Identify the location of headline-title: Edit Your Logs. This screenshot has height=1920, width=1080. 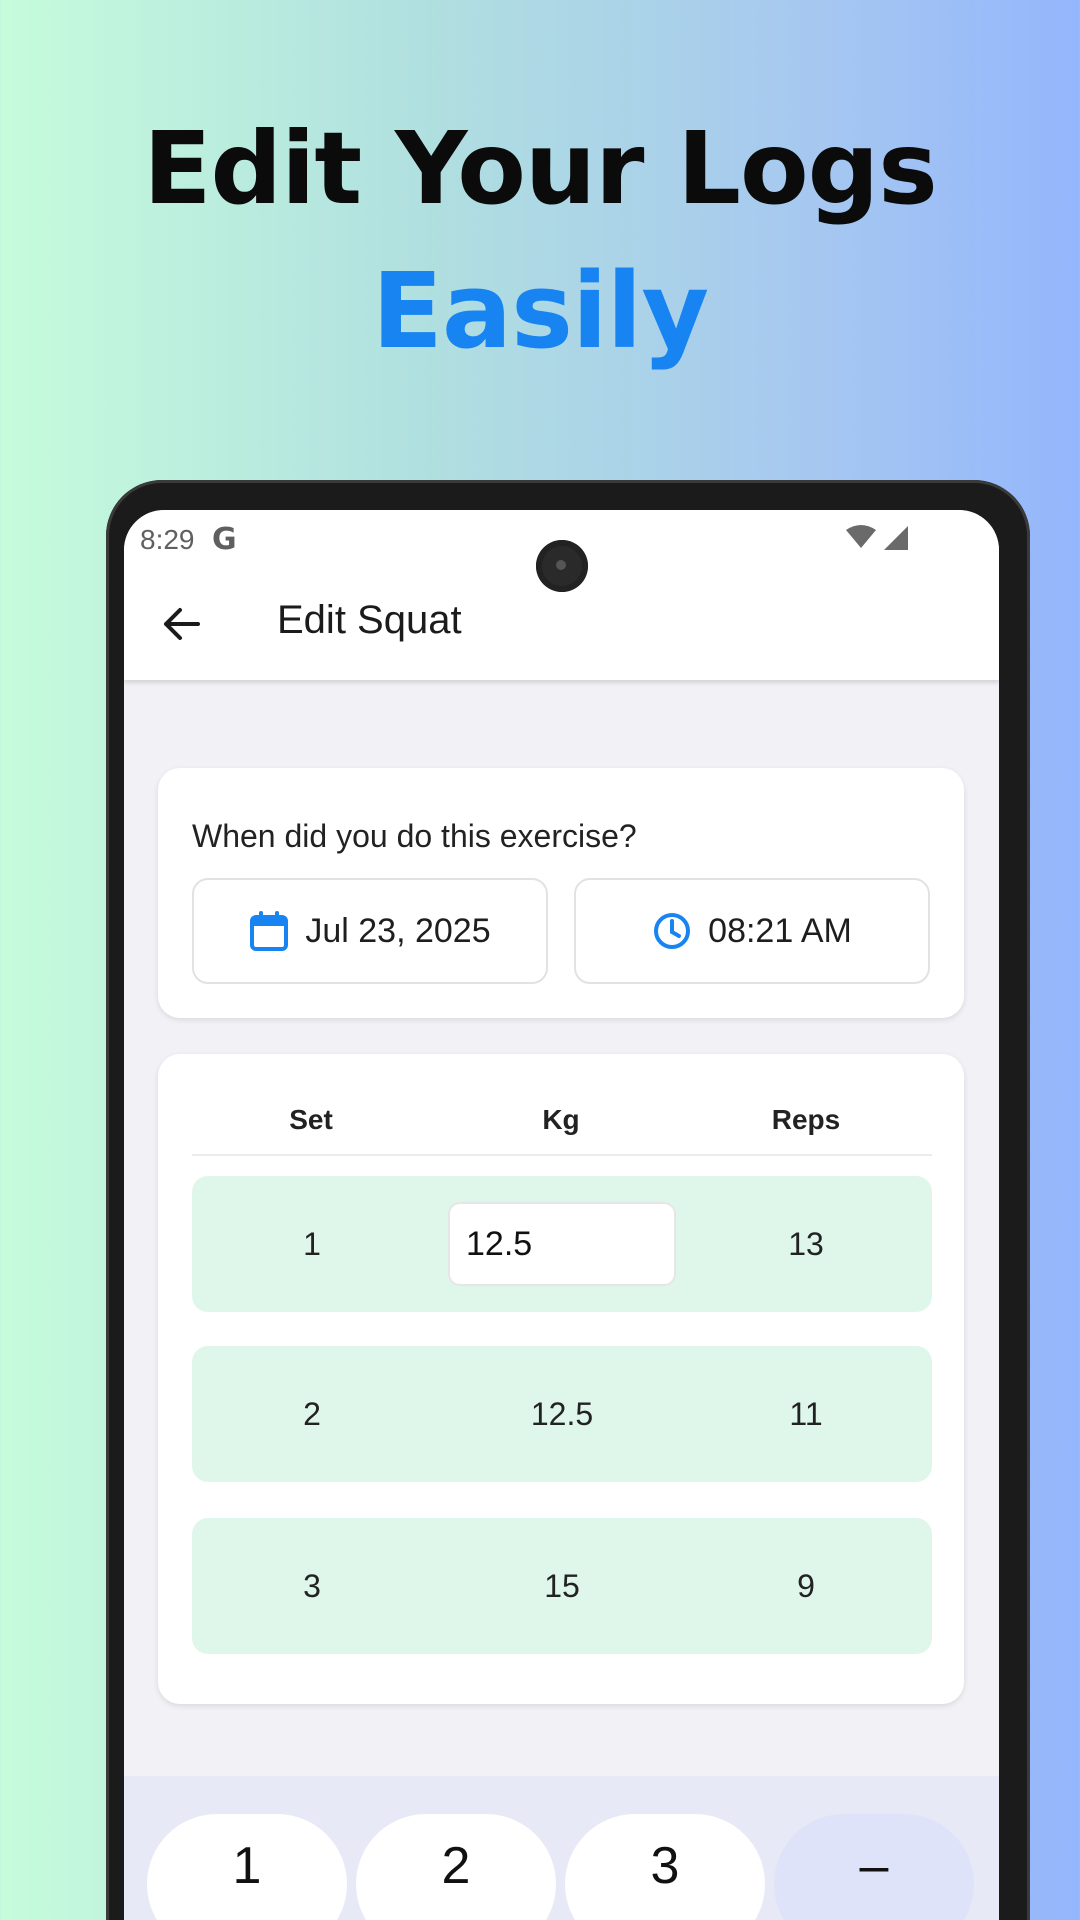
(540, 168).